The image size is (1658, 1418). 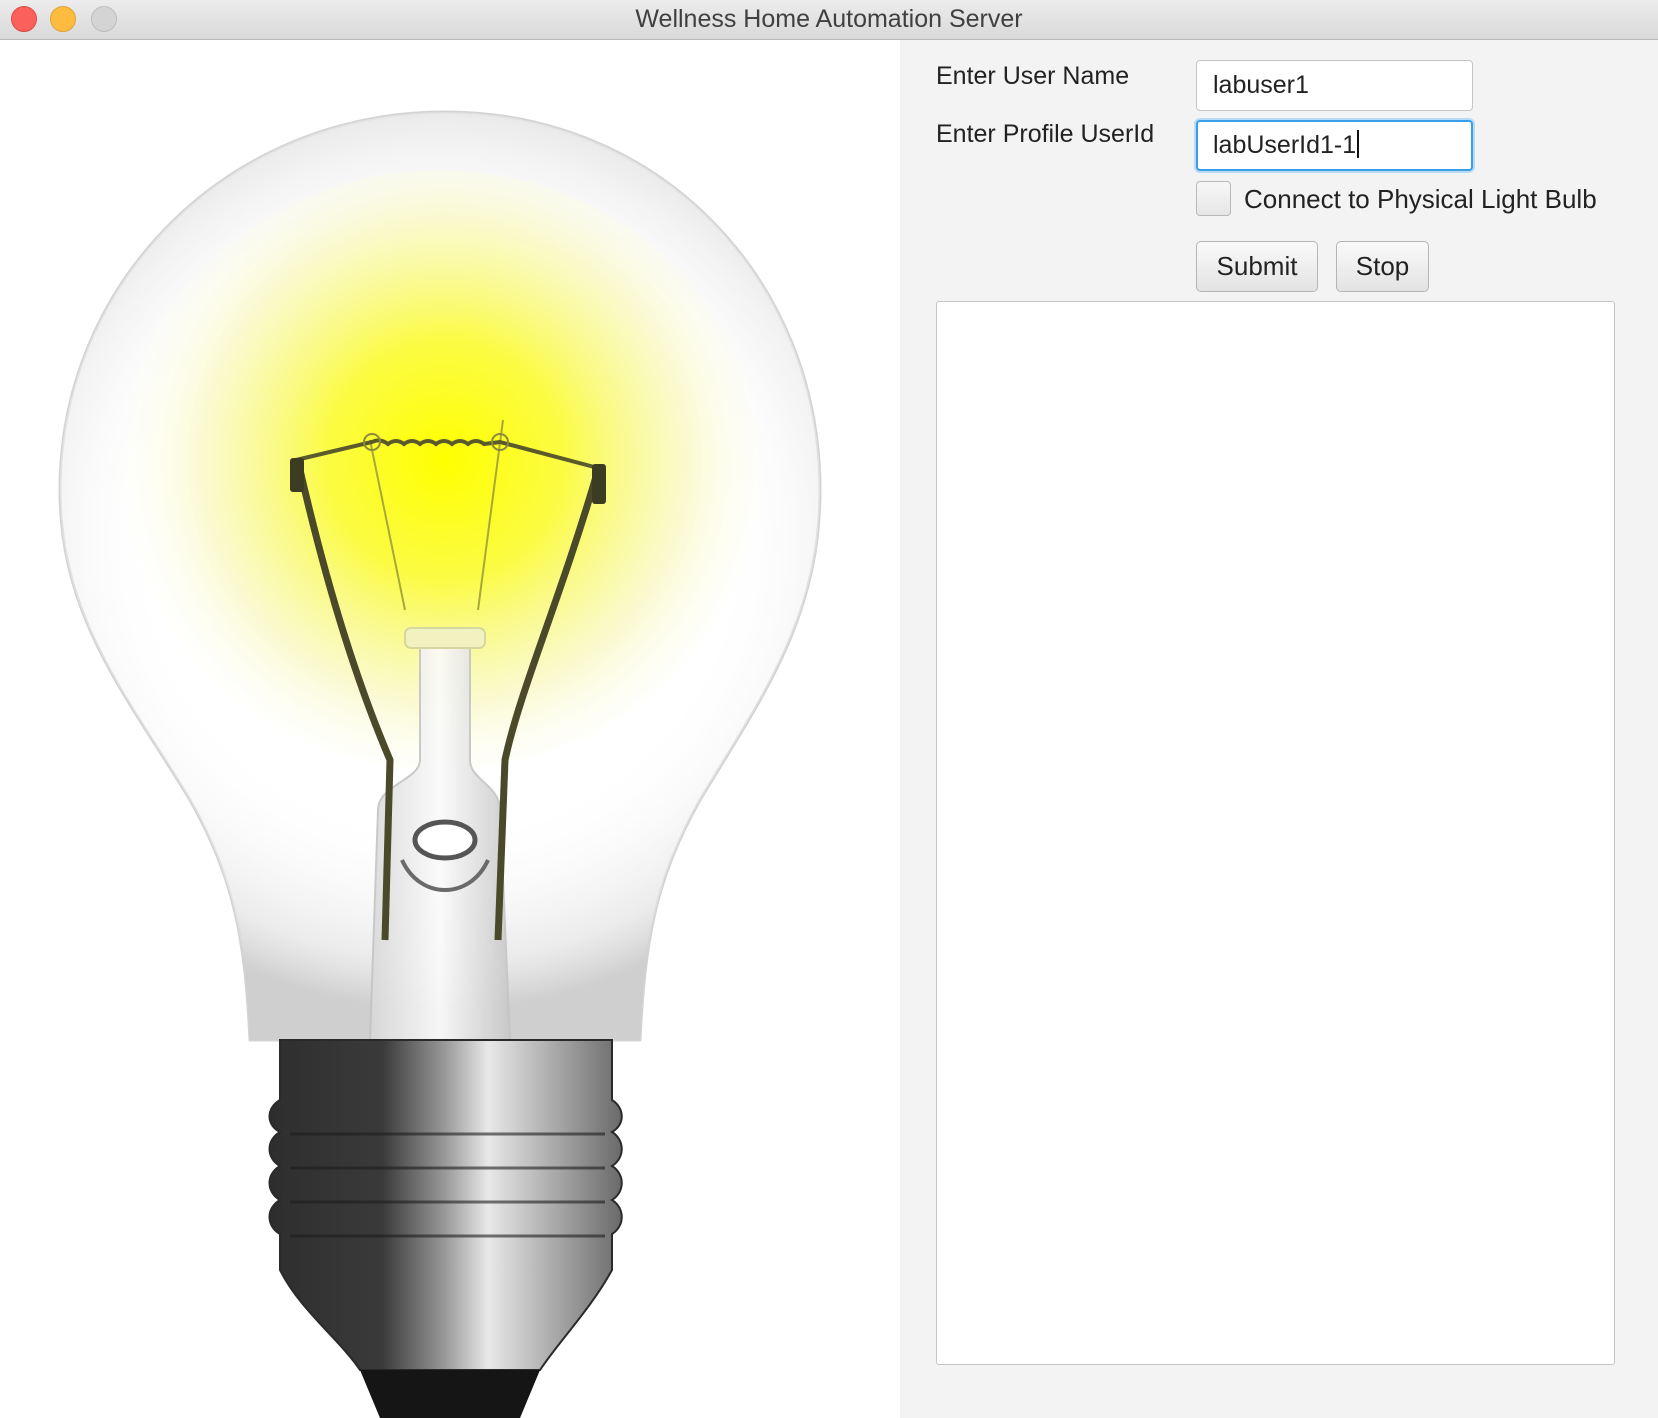 What do you see at coordinates (1261, 85) in the screenshot?
I see `user-name-value: labuser1` at bounding box center [1261, 85].